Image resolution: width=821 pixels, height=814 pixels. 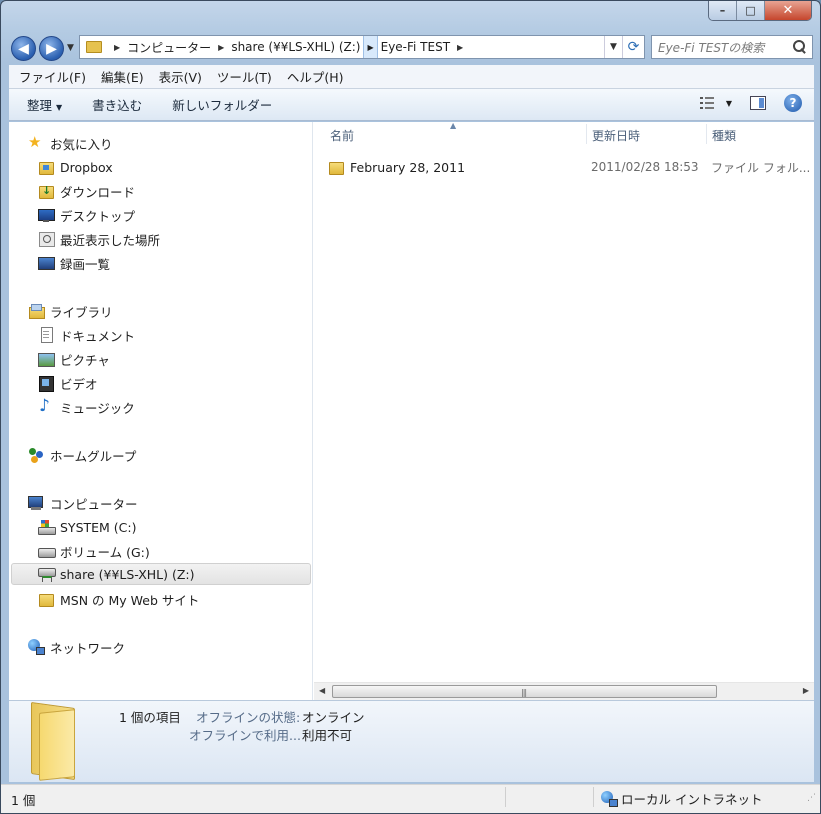 I want to click on zone-label: ローカル イントラネット, so click(x=692, y=799).